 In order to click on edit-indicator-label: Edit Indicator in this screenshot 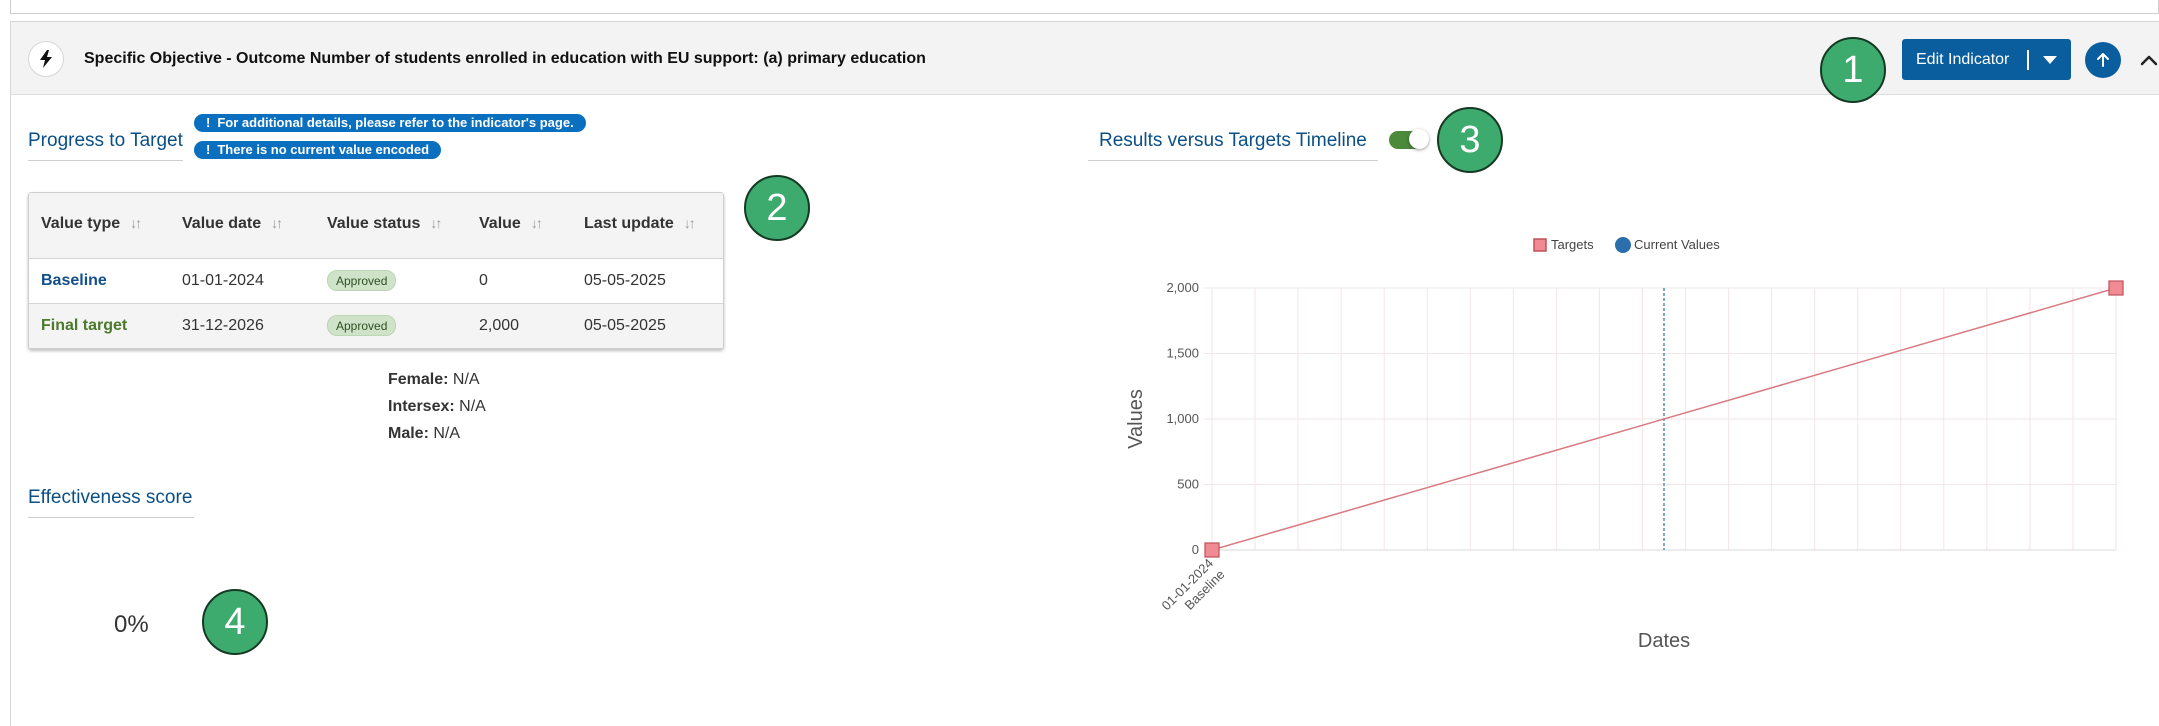, I will do `click(1963, 59)`.